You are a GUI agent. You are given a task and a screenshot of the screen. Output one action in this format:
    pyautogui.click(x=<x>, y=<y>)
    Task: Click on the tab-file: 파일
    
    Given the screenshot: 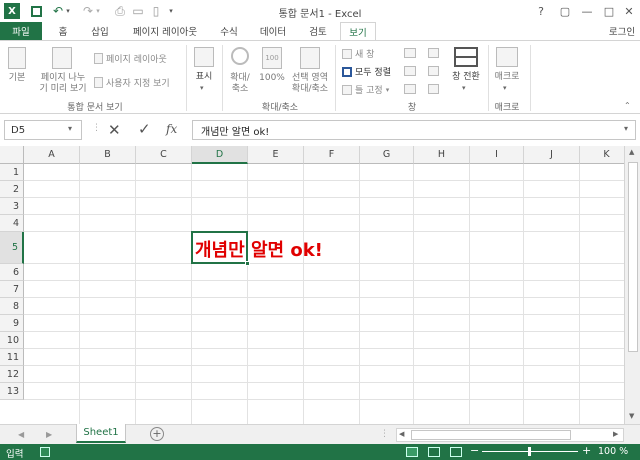 What is the action you would take?
    pyautogui.click(x=21, y=31)
    